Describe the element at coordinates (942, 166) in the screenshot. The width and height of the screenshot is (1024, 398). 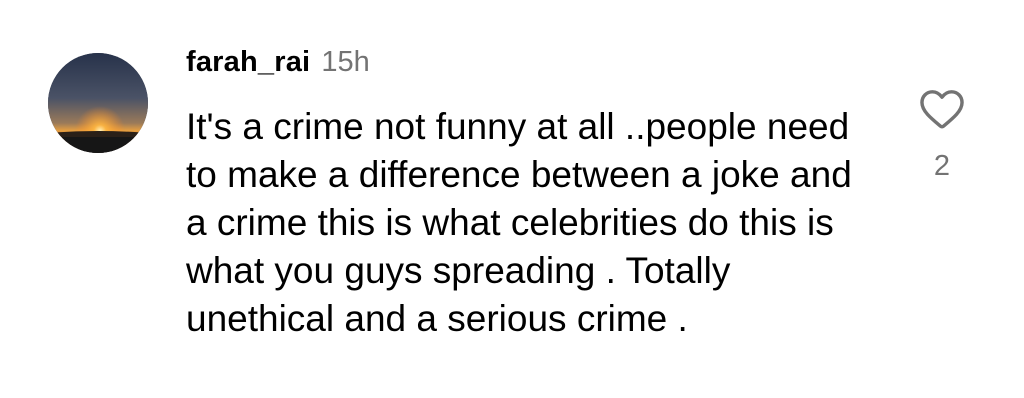
I see `like-count: 2` at that location.